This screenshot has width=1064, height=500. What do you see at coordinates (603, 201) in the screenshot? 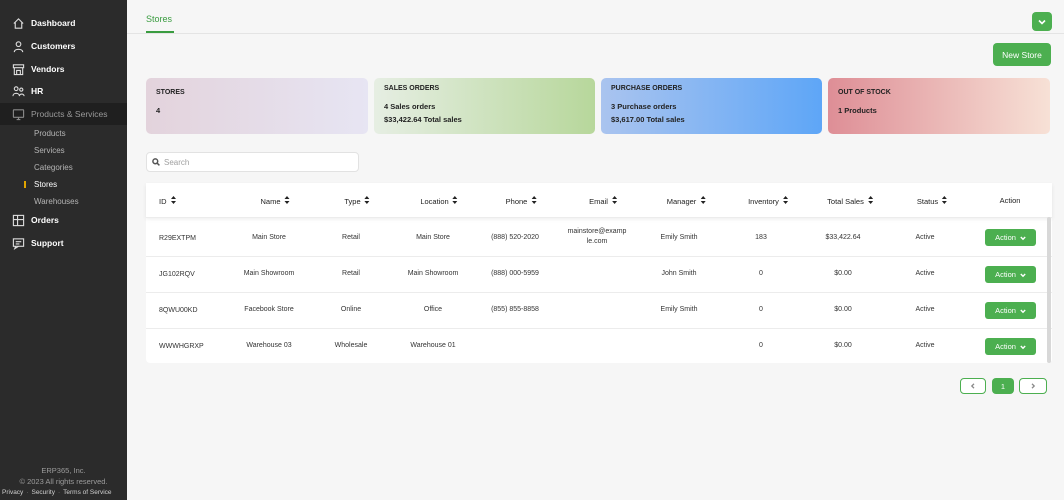
I see `column-header-email: Email` at bounding box center [603, 201].